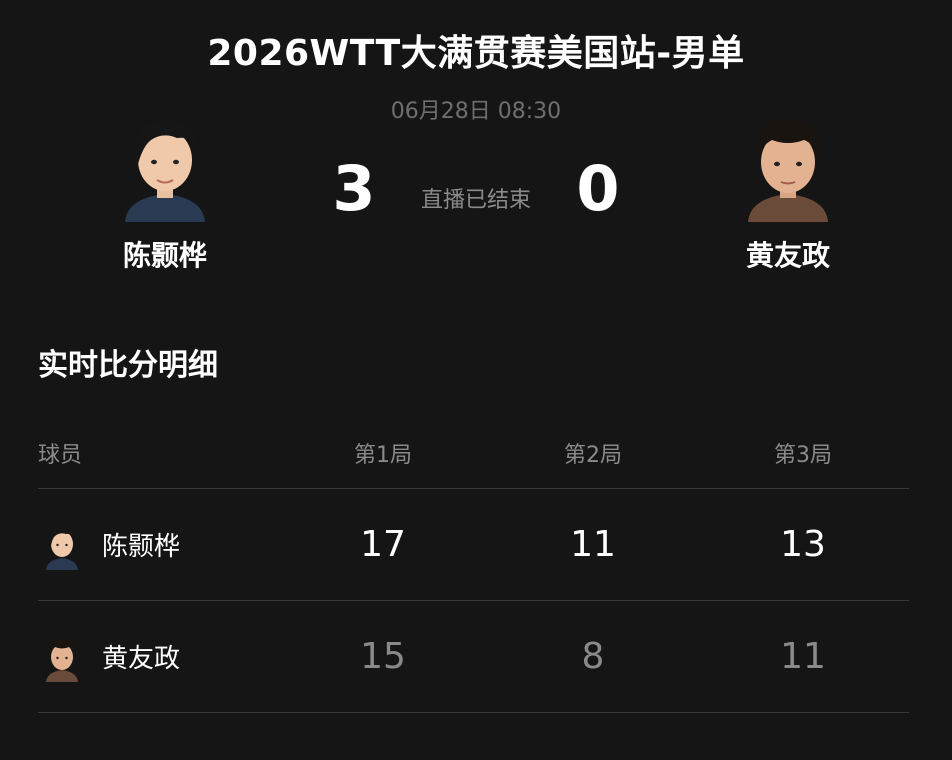 Image resolution: width=952 pixels, height=760 pixels. Describe the element at coordinates (165, 170) in the screenshot. I see `player-left-avatar` at that location.